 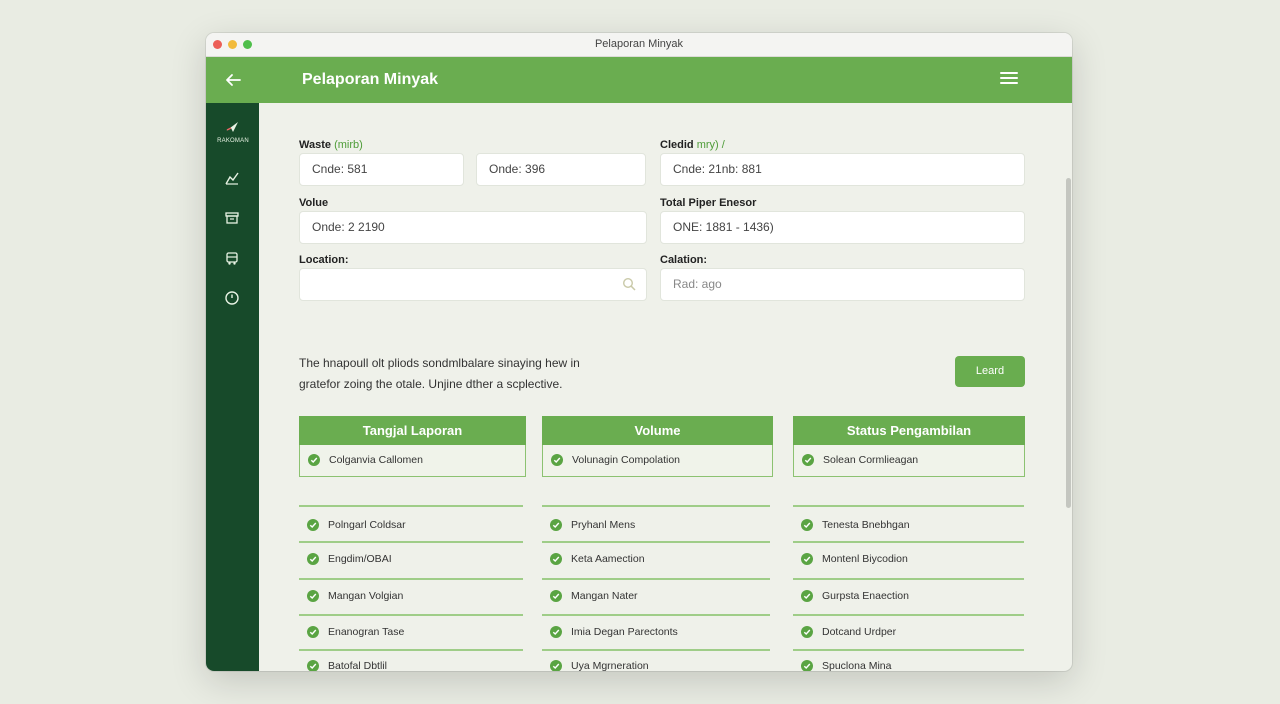 What do you see at coordinates (367, 525) in the screenshot?
I see `list-item-text: Polngarl Coldsar` at bounding box center [367, 525].